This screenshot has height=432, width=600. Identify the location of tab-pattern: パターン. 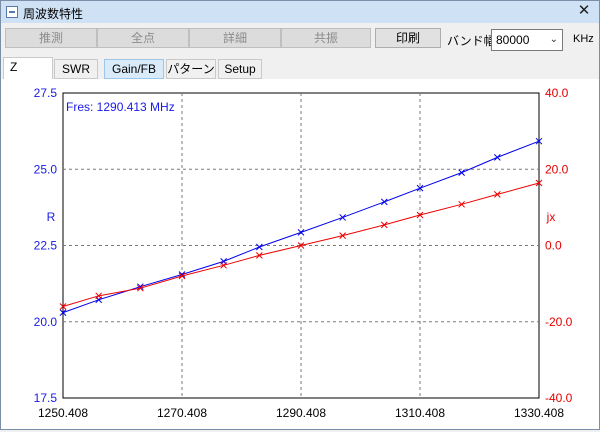
(191, 69).